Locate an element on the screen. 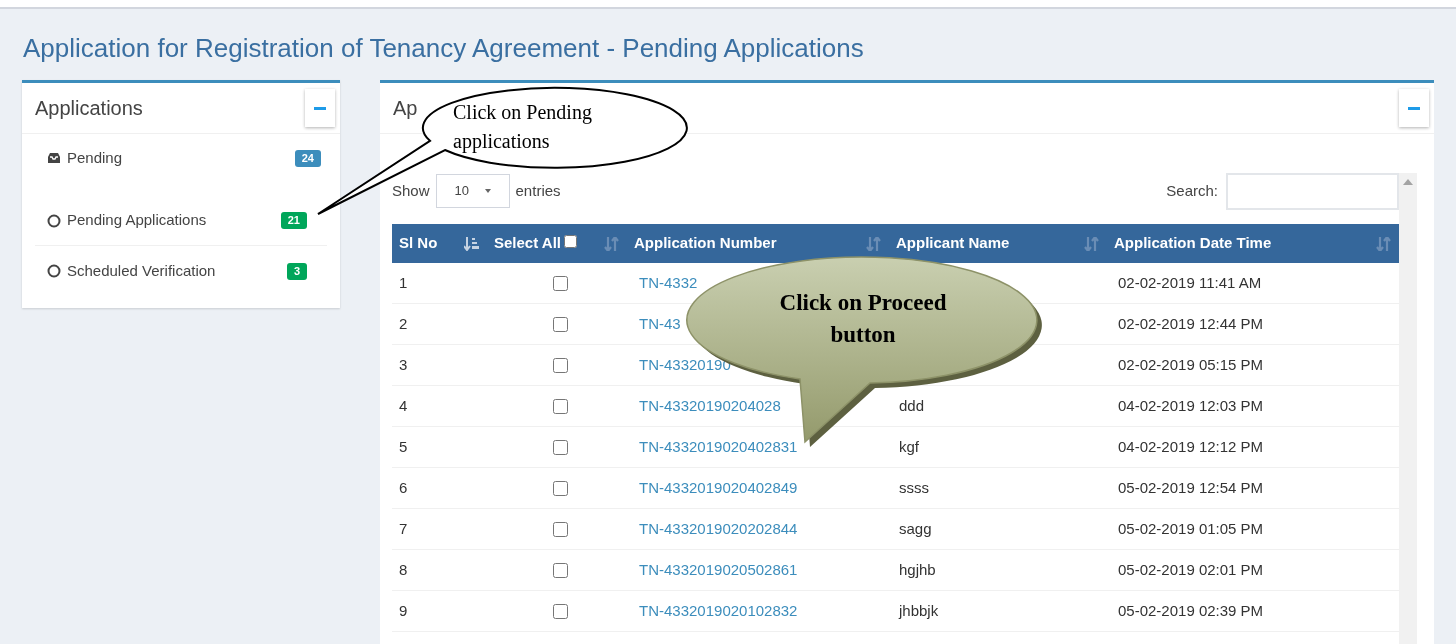 This screenshot has height=644, width=1456. table-cell-text: 3 is located at coordinates (403, 364).